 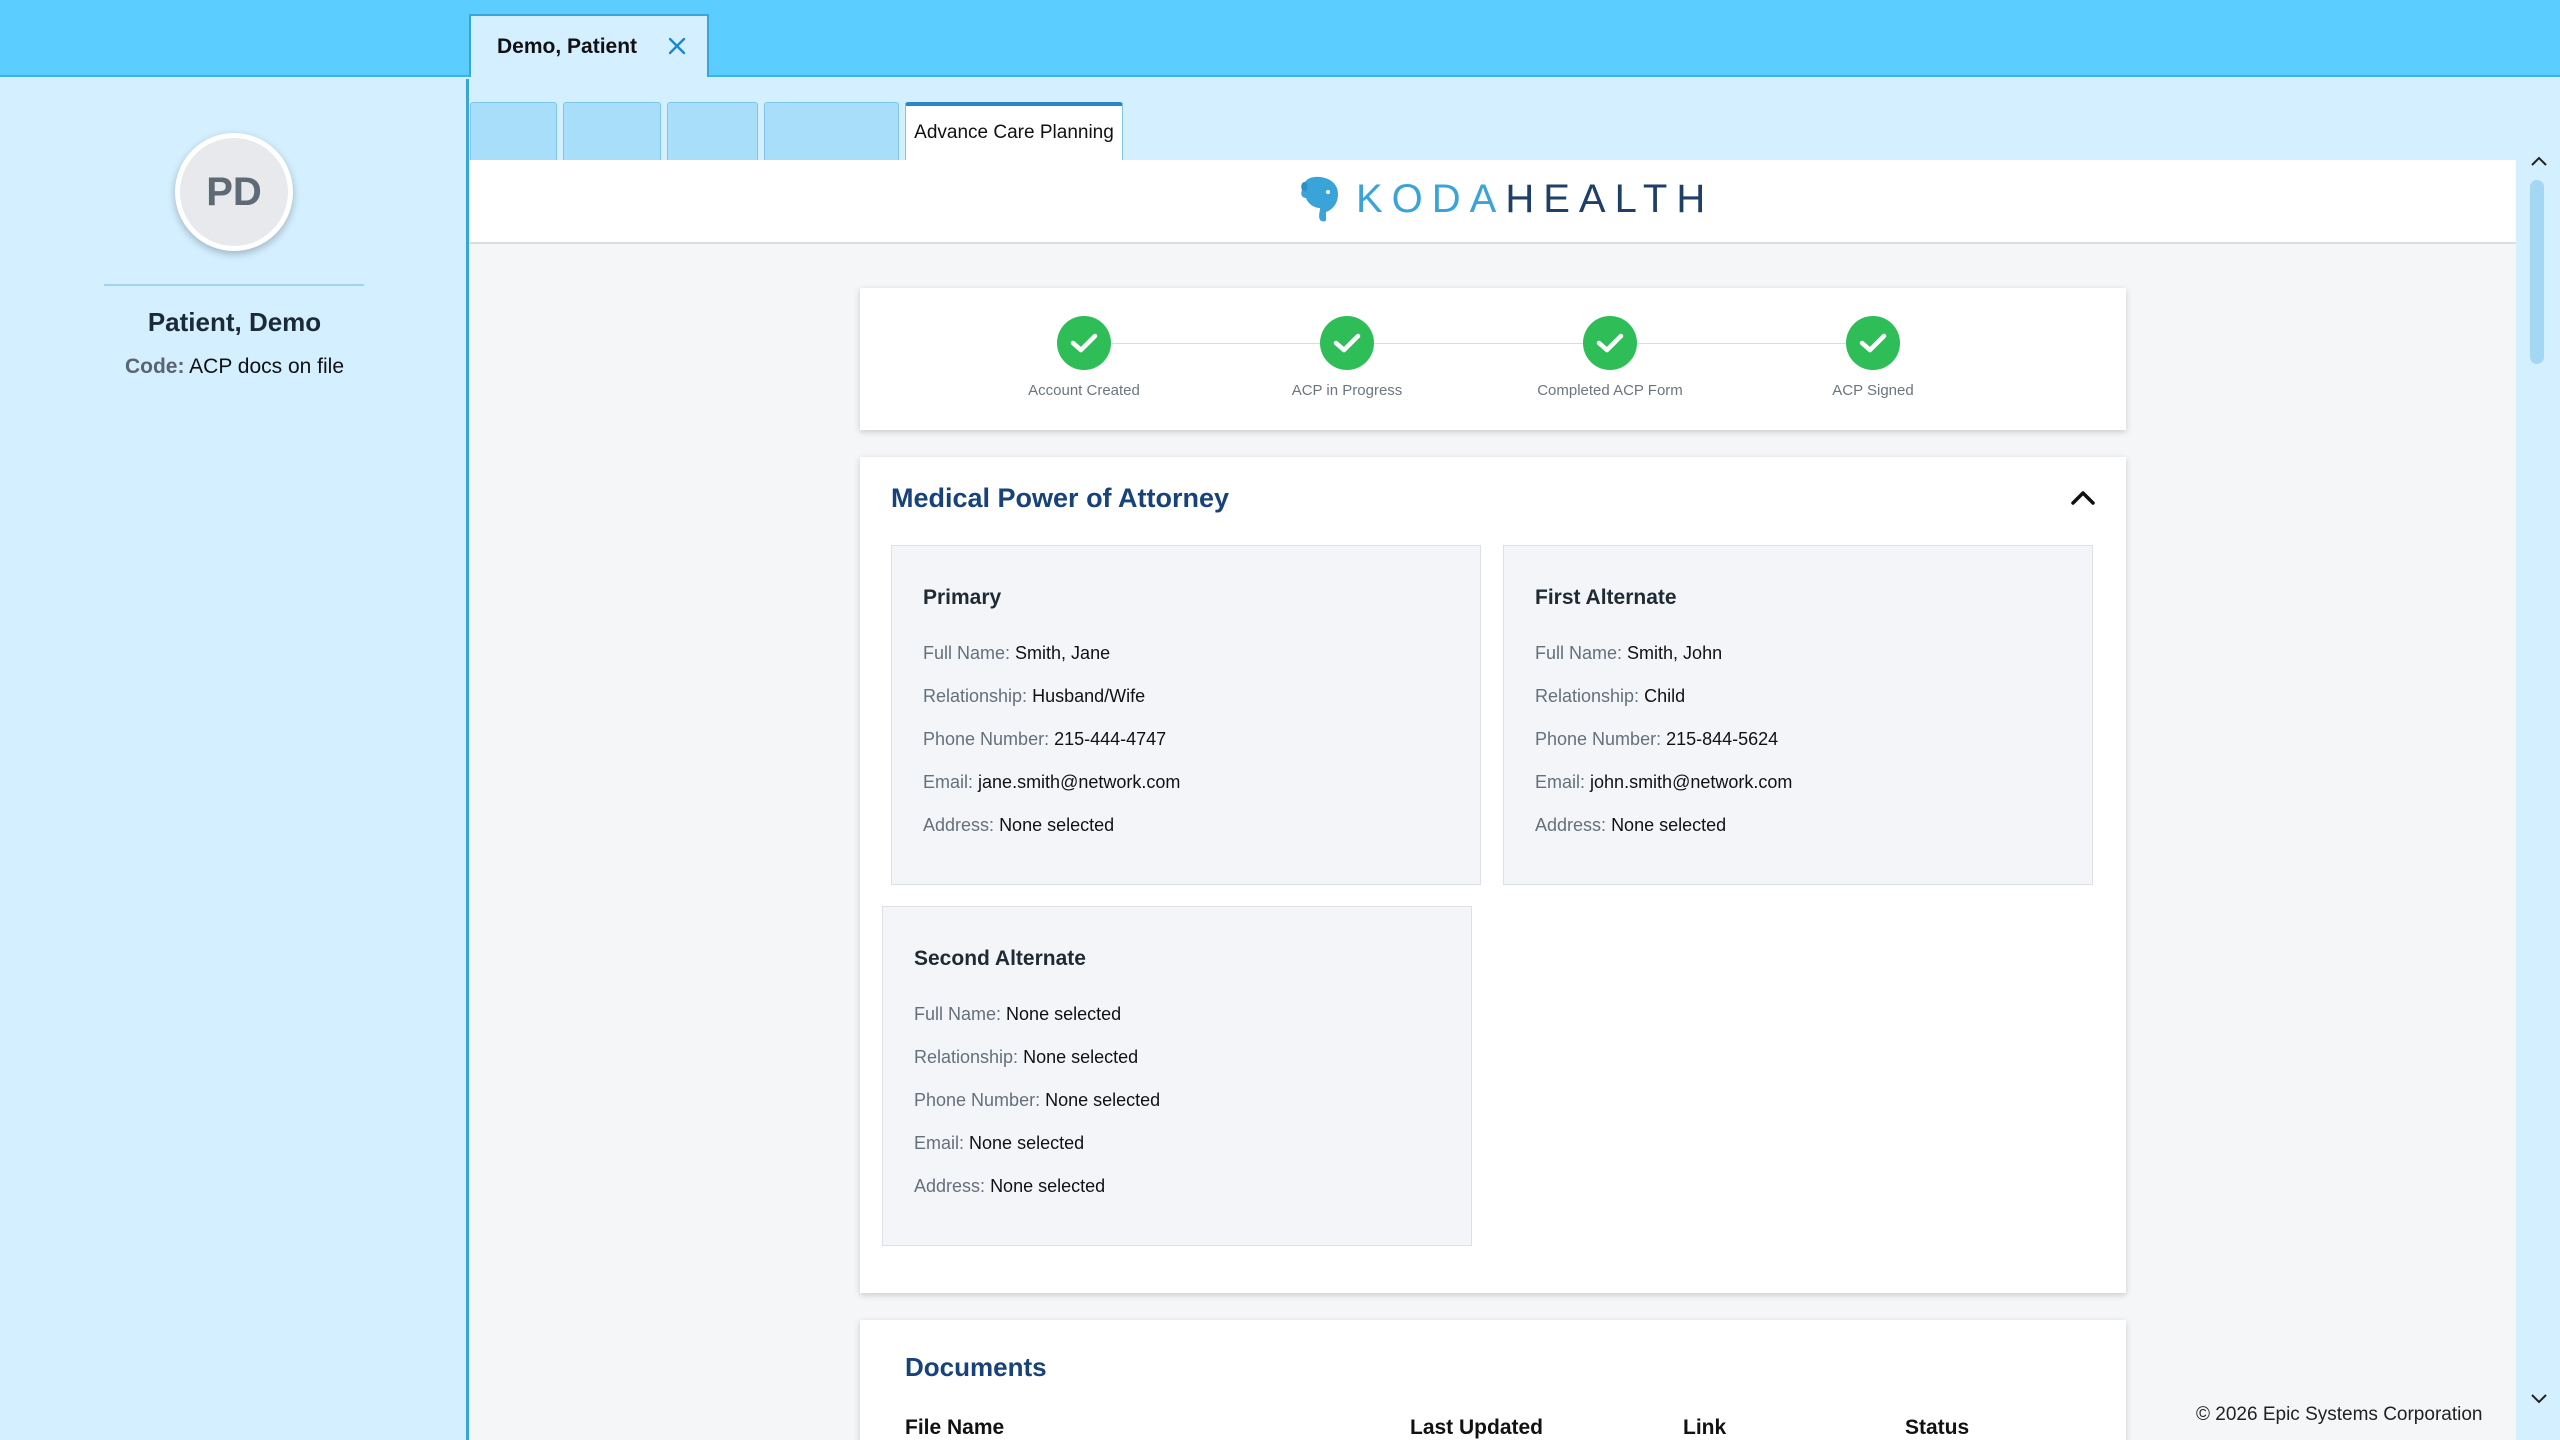 I want to click on agent-phone: Phone Number: 215-844-5624, so click(x=1656, y=739).